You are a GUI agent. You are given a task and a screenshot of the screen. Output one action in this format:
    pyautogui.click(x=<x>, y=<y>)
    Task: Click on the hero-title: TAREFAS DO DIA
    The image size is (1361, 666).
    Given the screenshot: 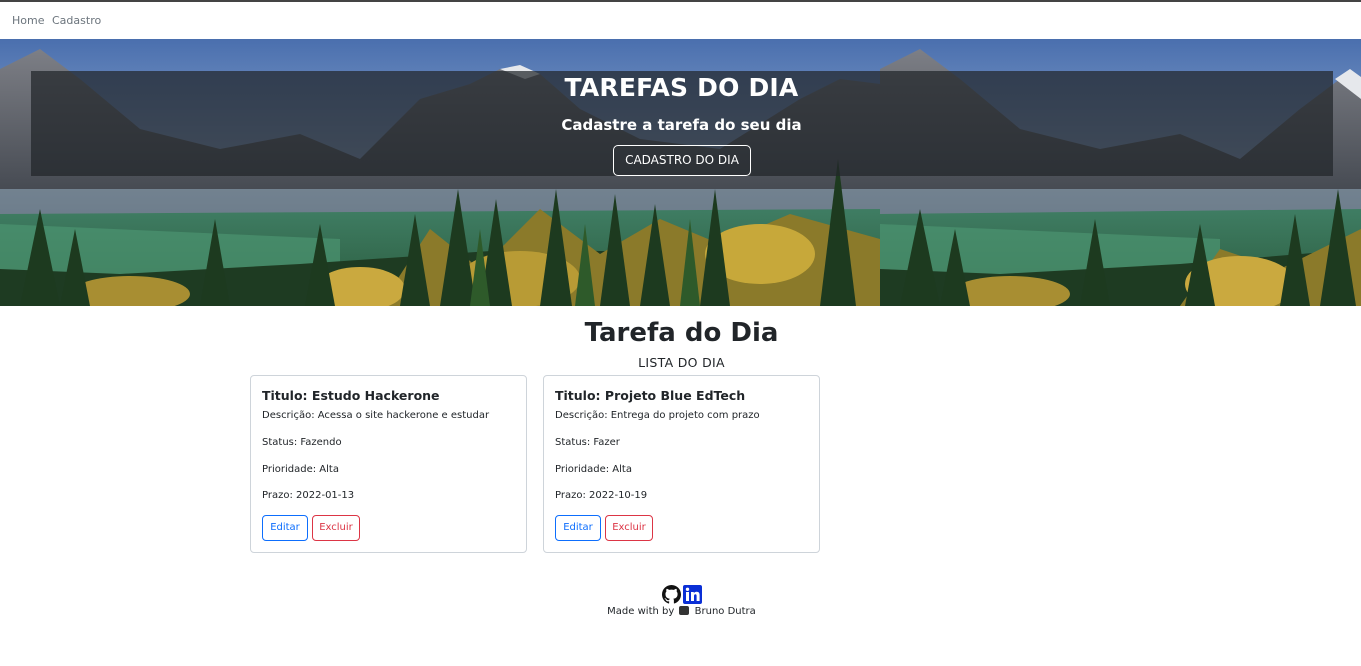 What is the action you would take?
    pyautogui.click(x=681, y=87)
    